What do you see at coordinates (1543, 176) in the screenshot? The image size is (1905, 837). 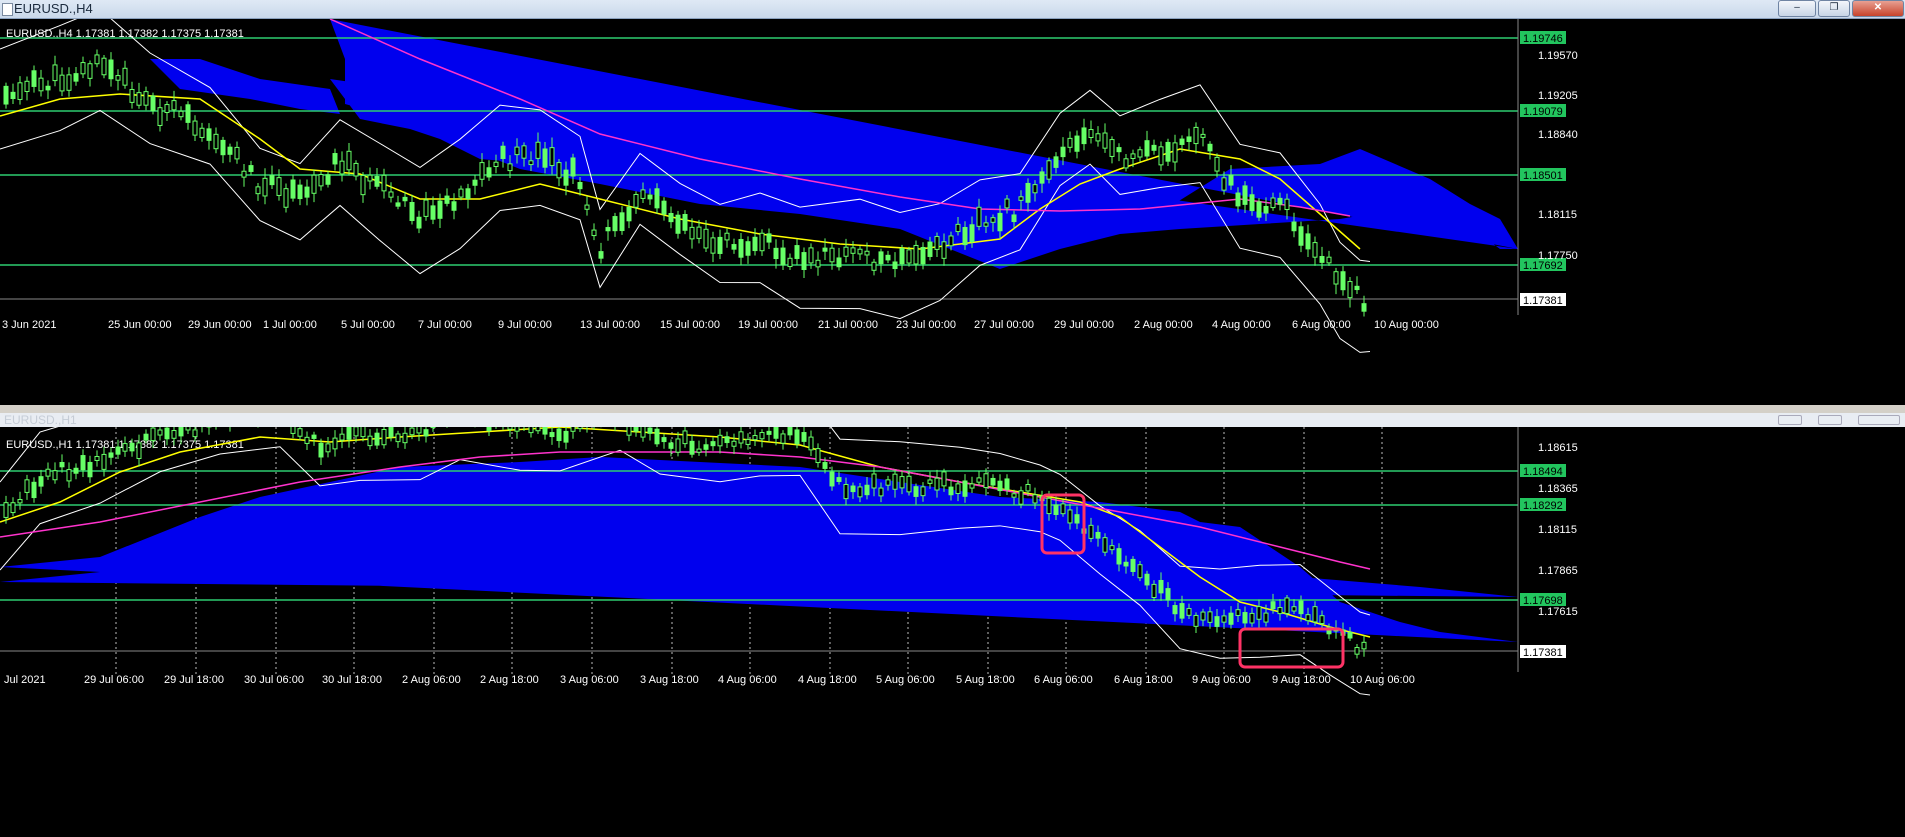 I see `h4-level-label: 1.18501` at bounding box center [1543, 176].